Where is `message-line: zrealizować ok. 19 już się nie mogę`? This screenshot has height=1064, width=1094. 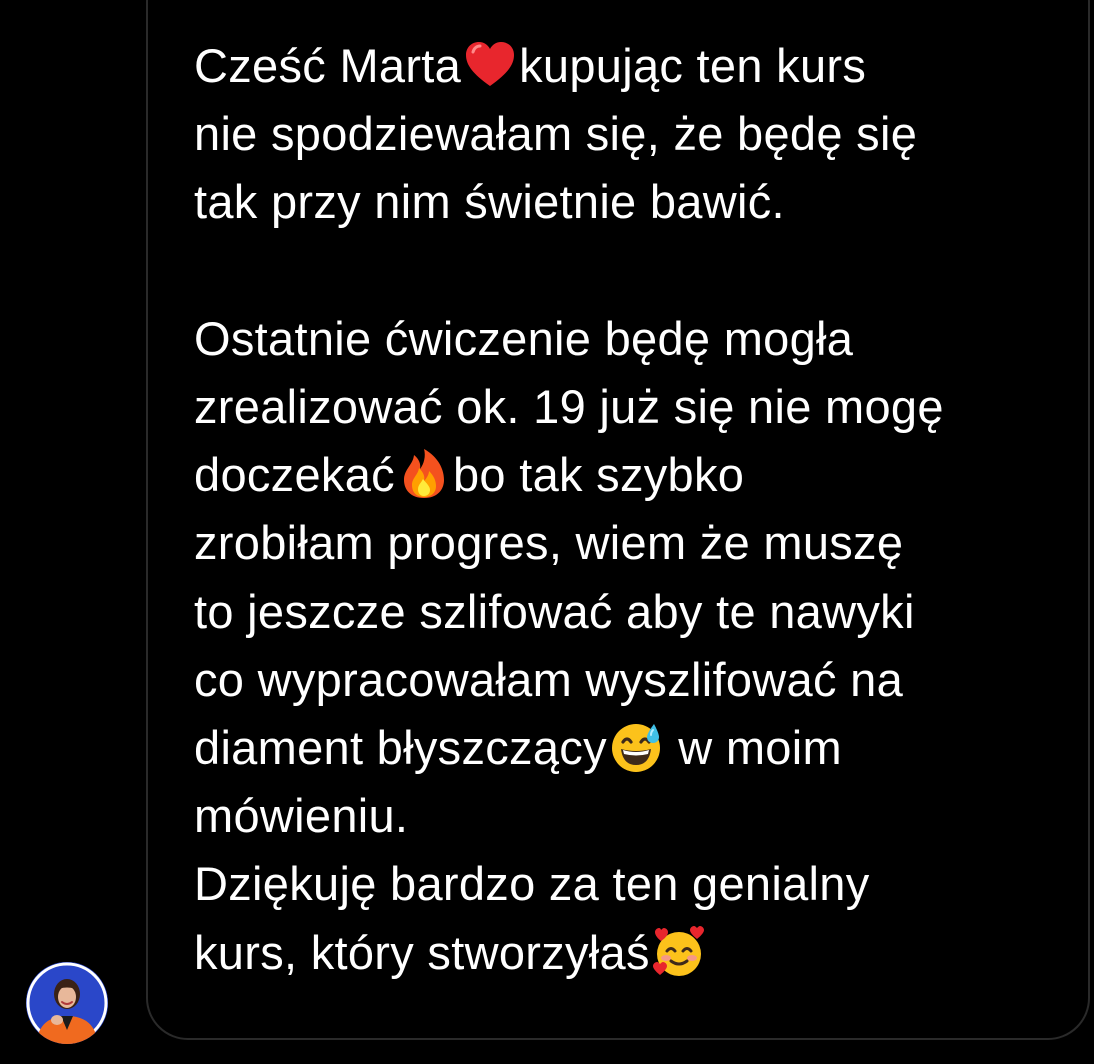
message-line: zrealizować ok. 19 już się nie mogę is located at coordinates (569, 406).